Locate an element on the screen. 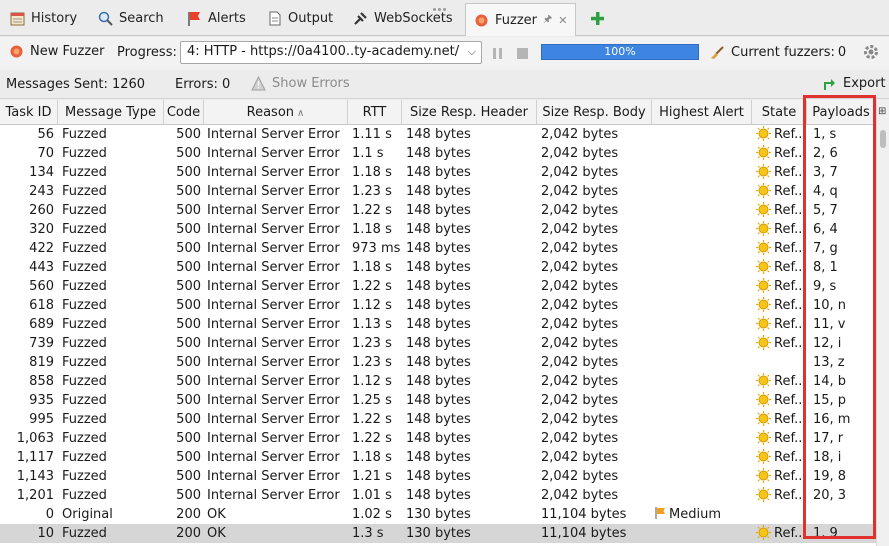 This screenshot has height=546, width=889. close-icon: ✕ is located at coordinates (562, 20).